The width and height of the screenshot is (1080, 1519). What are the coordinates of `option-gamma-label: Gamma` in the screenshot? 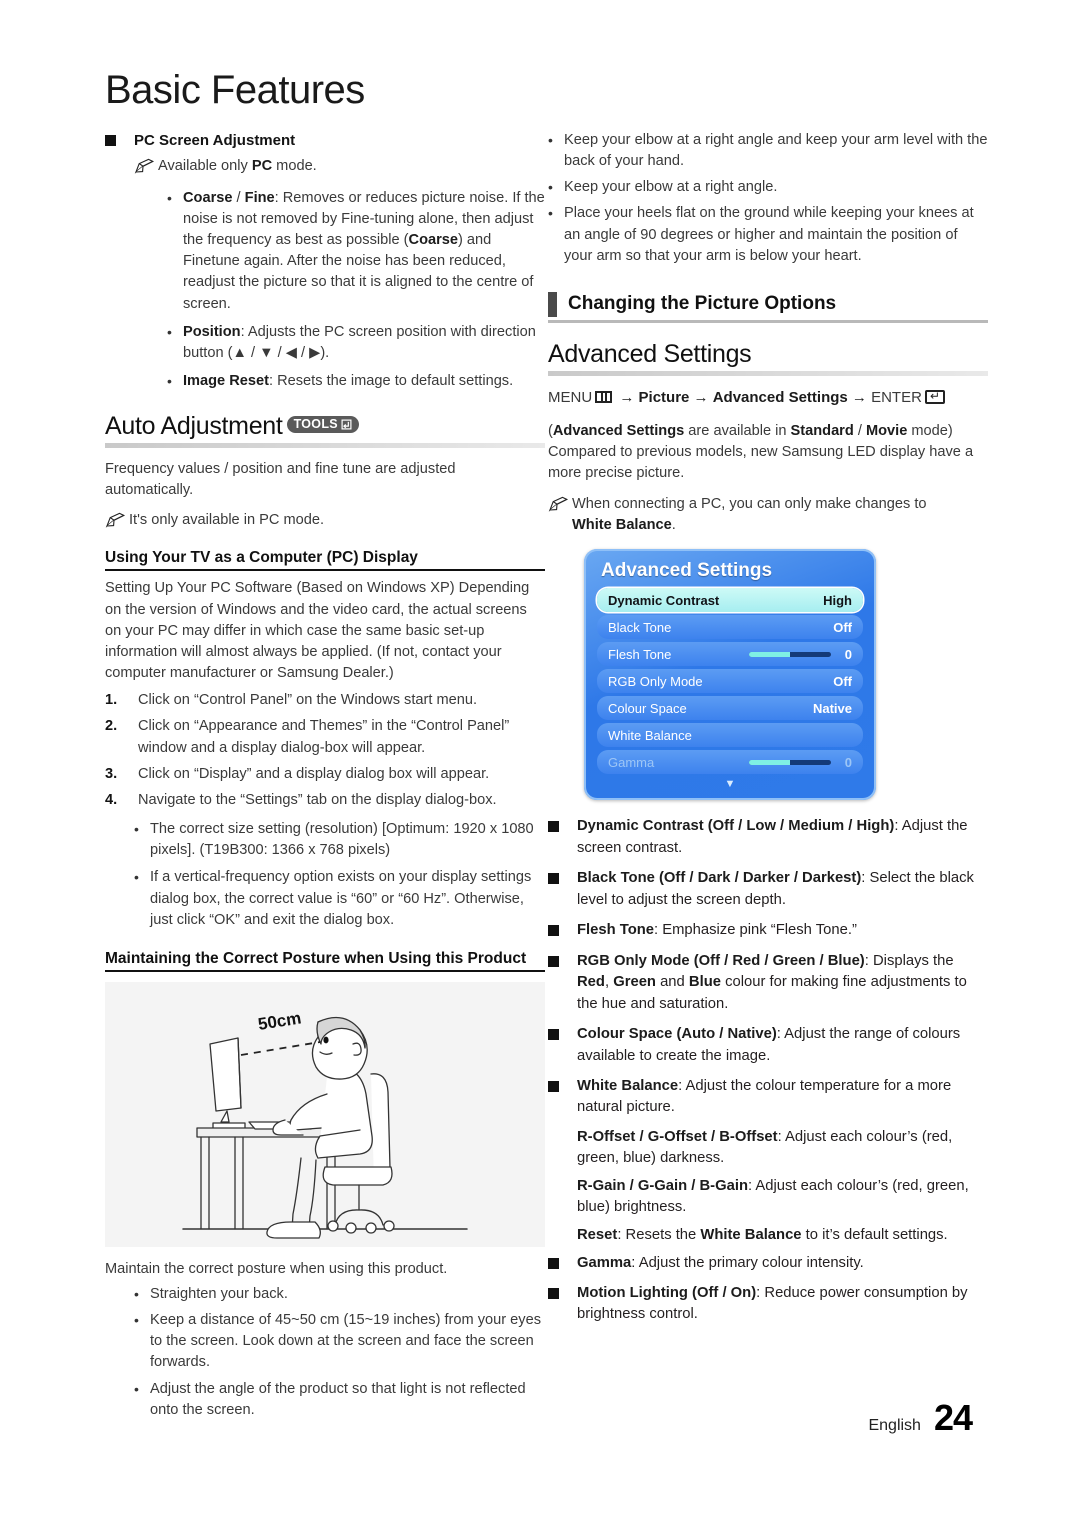 It's located at (604, 1263).